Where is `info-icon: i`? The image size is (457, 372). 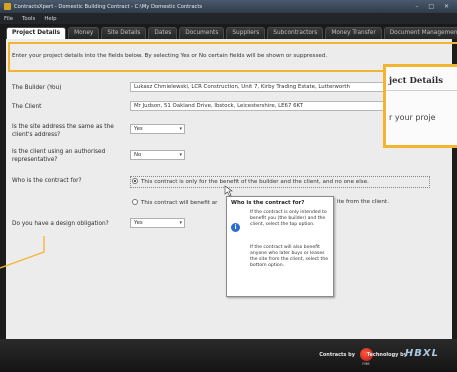
info-icon: i is located at coordinates (235, 227).